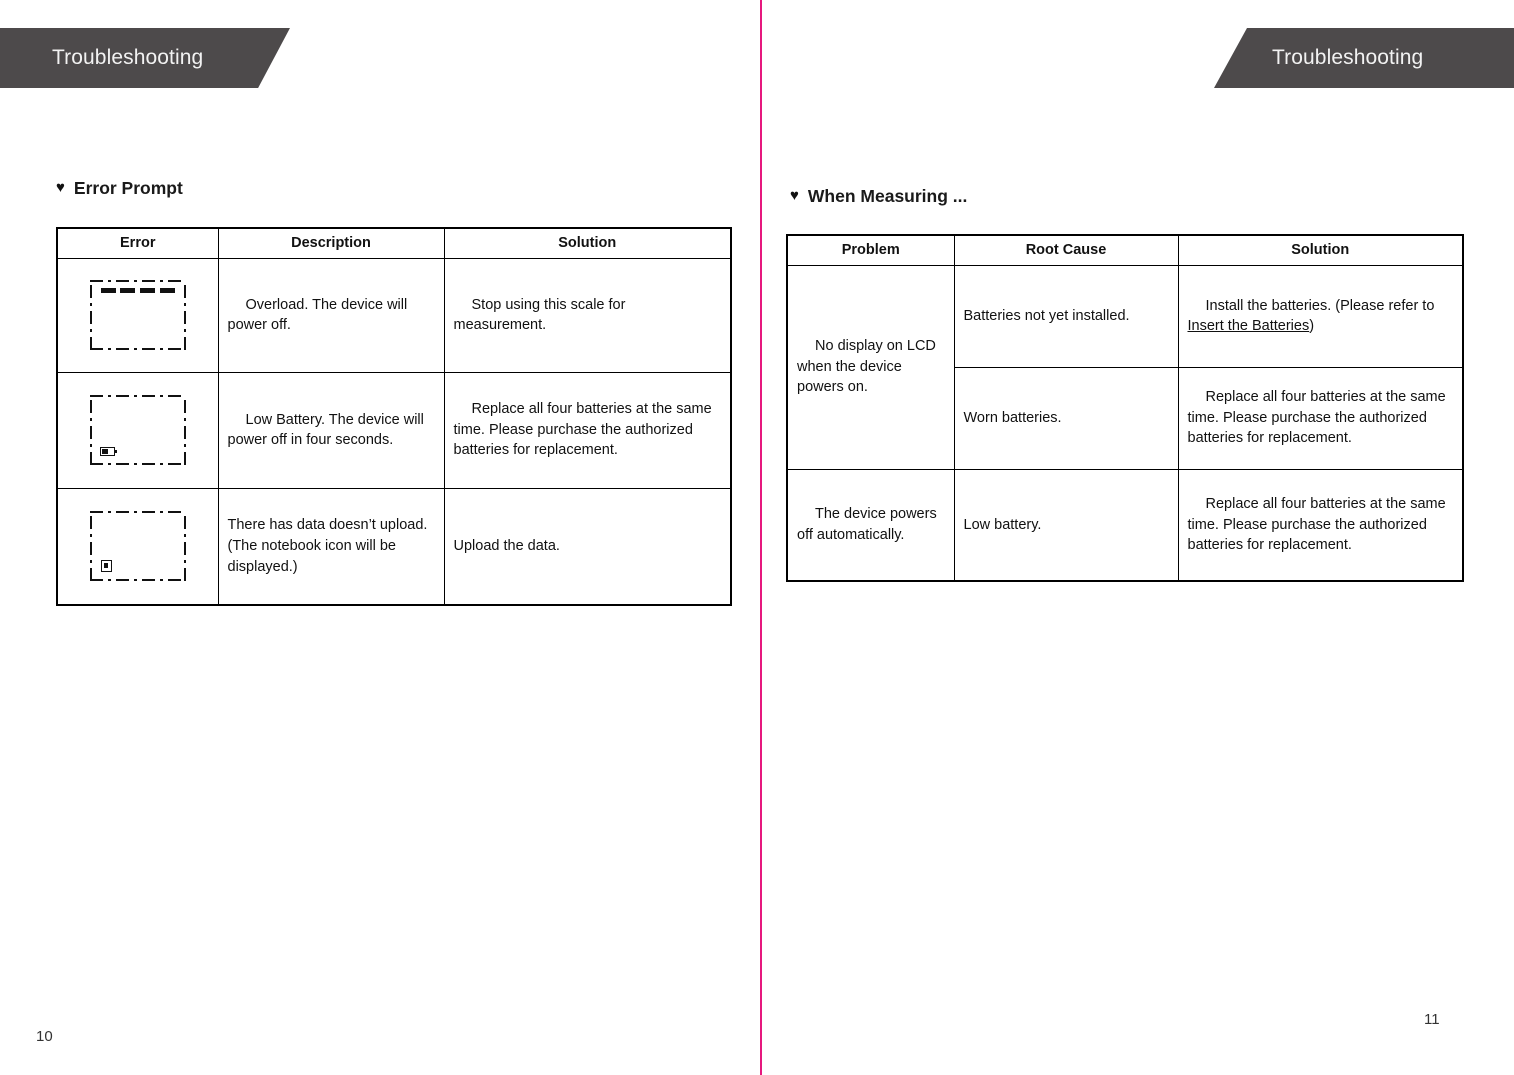 The image size is (1514, 1075). I want to click on lcd-low-battery-icon, so click(137, 430).